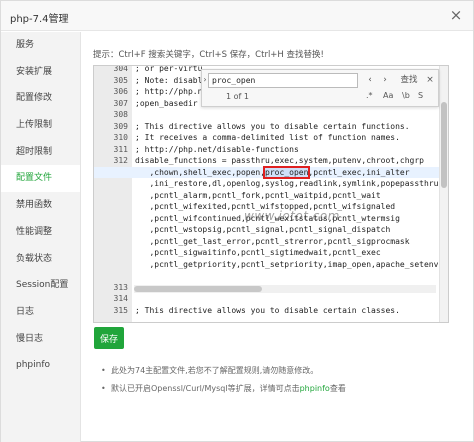 This screenshot has width=474, height=442. I want to click on note-text: 此处为74主配置文件,若您不了解配置规则,请勿随意修改。, so click(215, 370).